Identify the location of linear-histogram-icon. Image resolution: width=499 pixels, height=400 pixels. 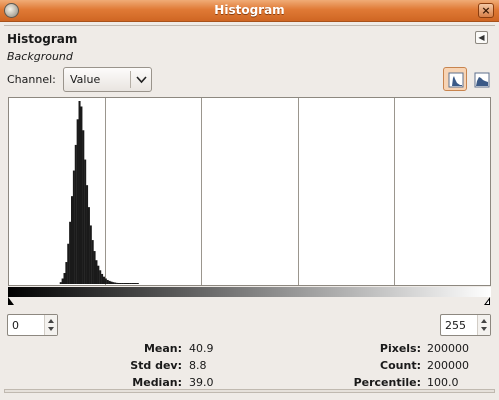
(456, 80).